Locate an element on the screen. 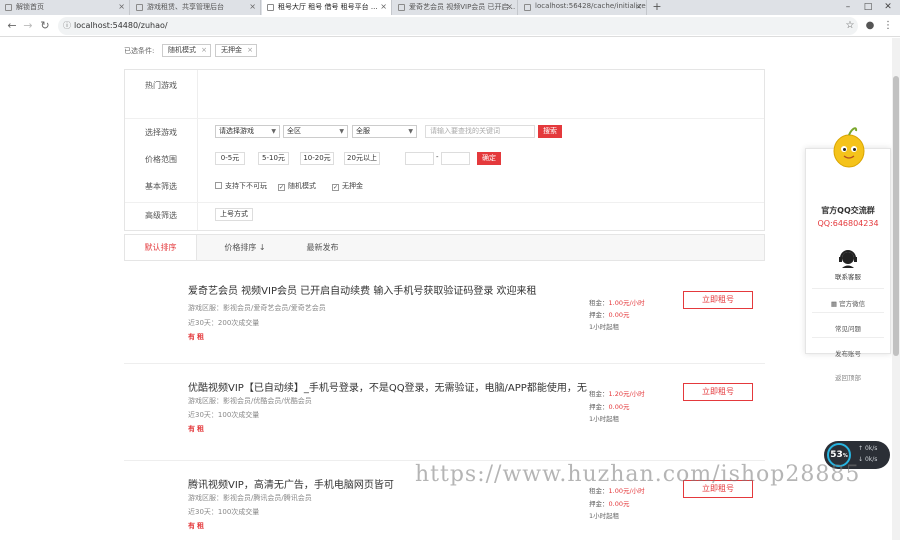 The image size is (900, 540). back-to-top-link: 返回顶部 is located at coordinates (848, 377).